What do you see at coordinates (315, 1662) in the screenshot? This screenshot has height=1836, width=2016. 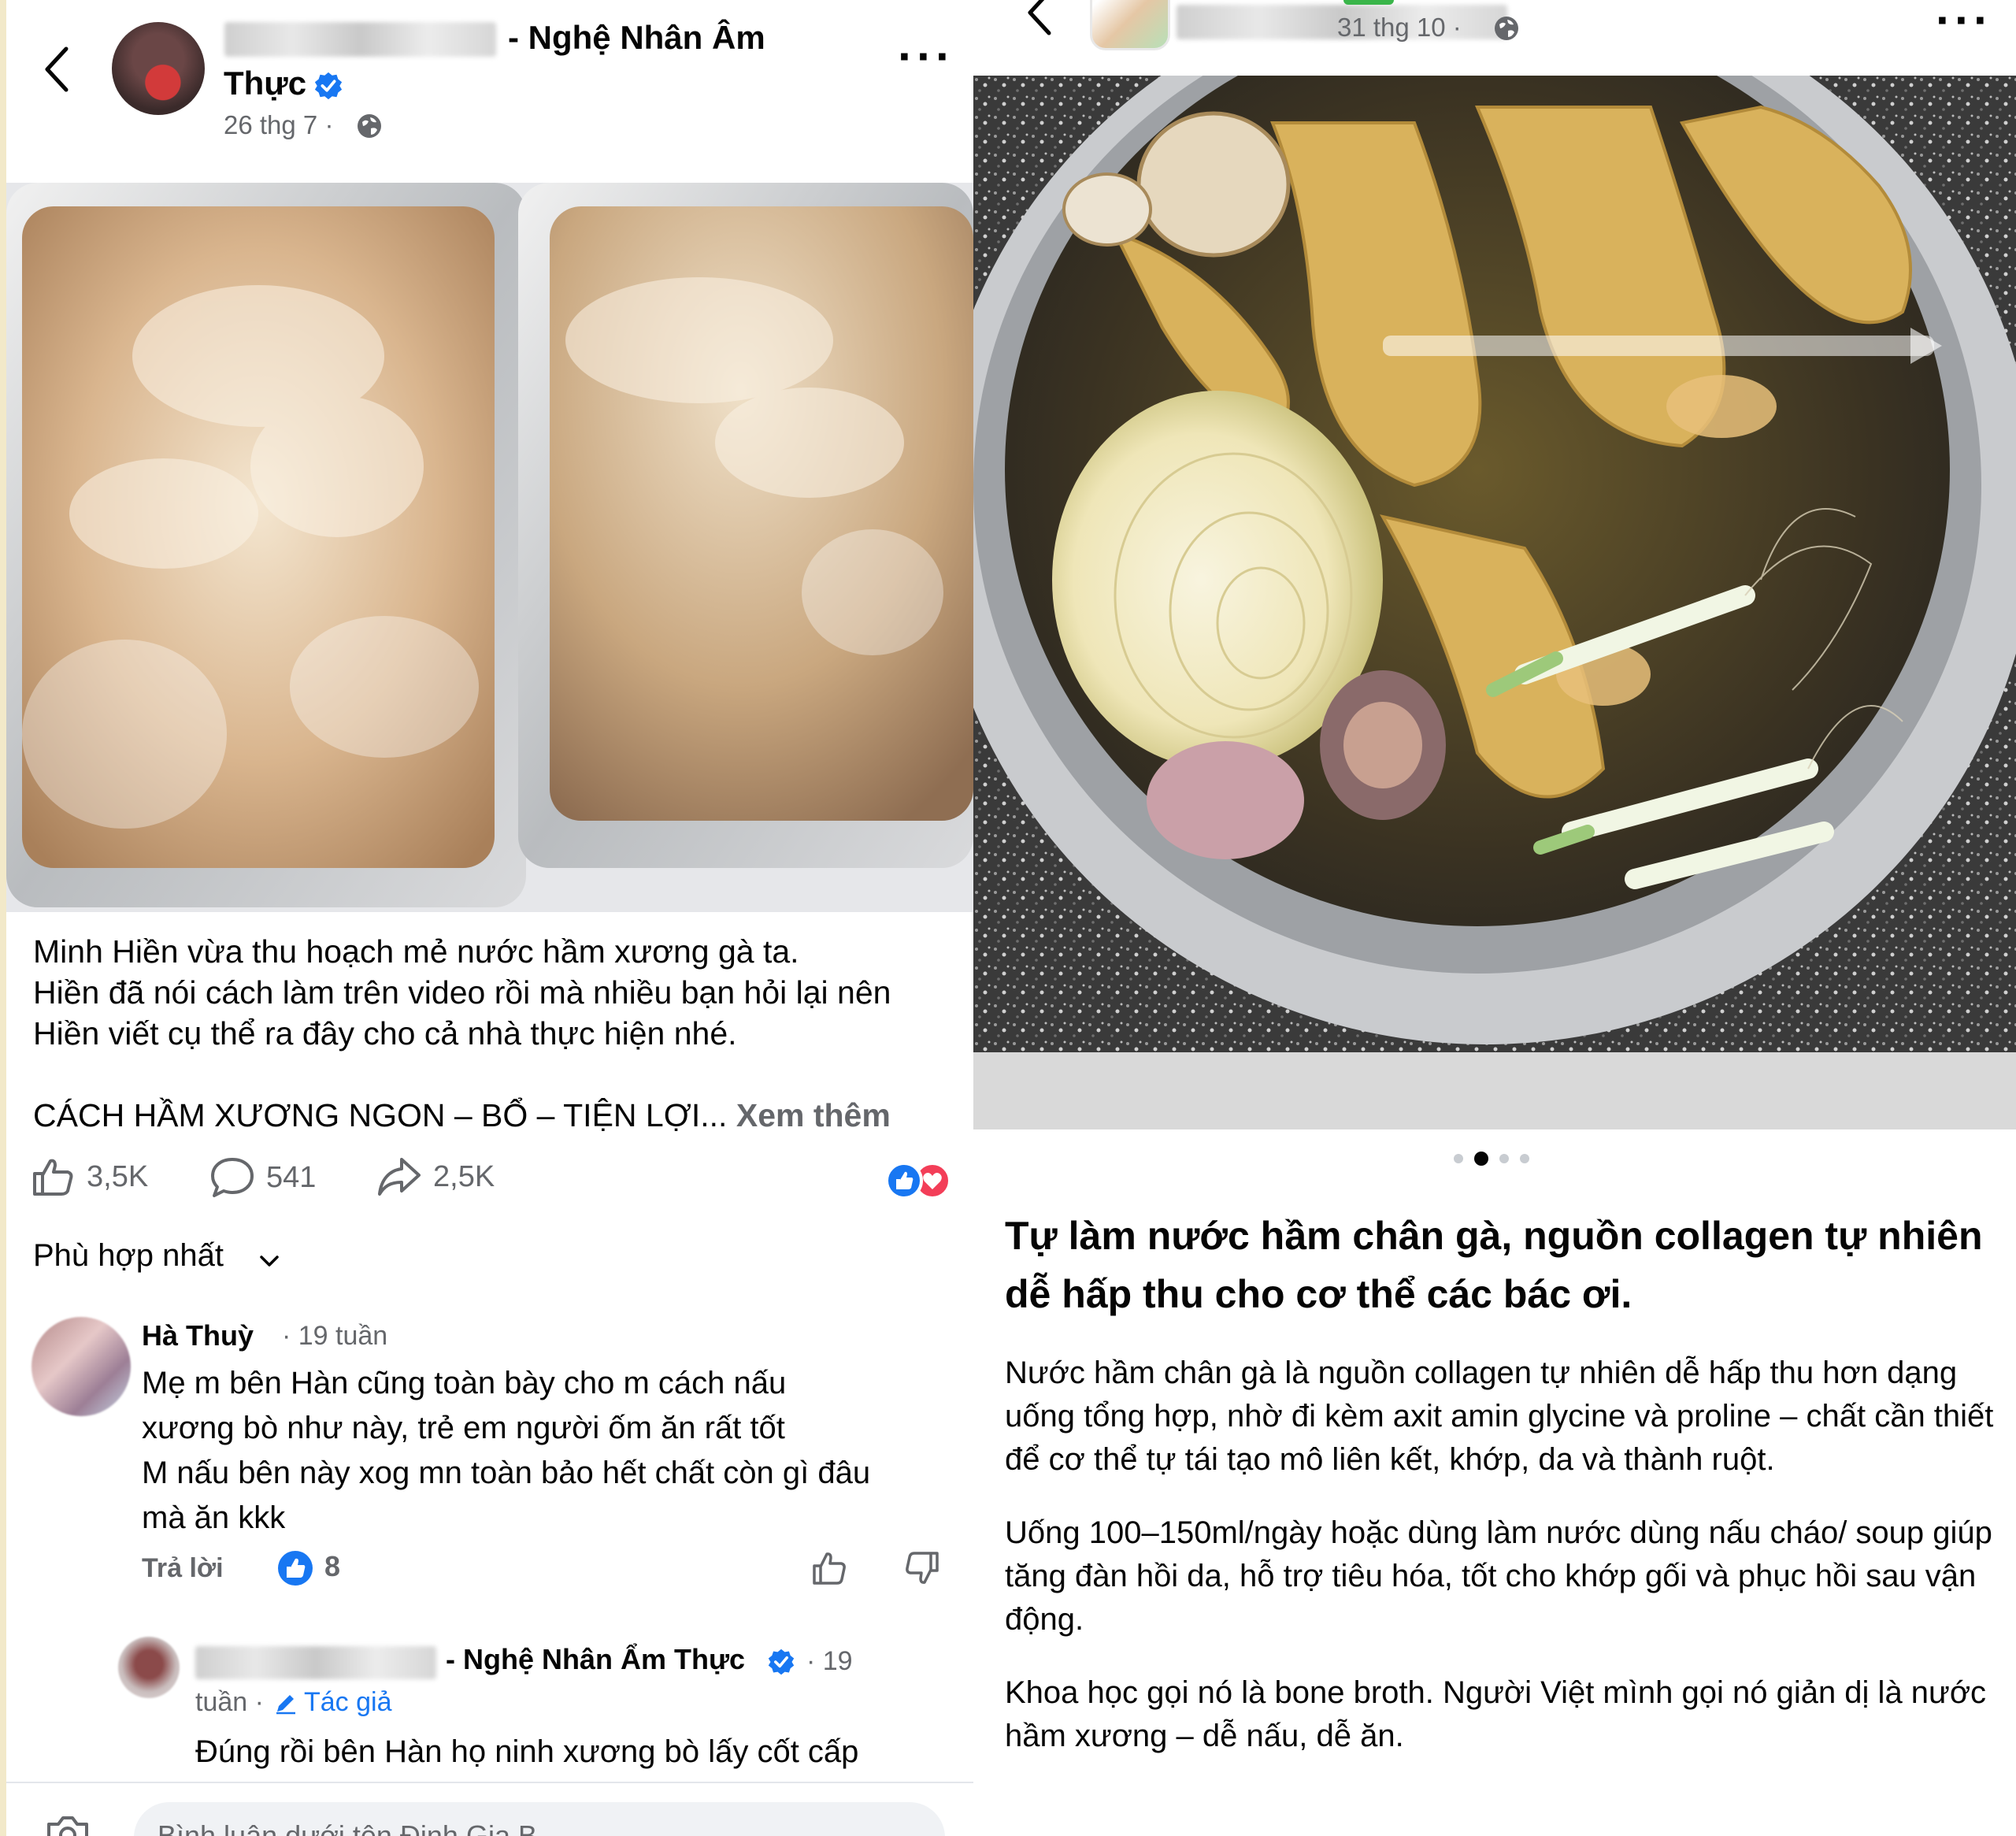 I see `redacted-reply-author-name` at bounding box center [315, 1662].